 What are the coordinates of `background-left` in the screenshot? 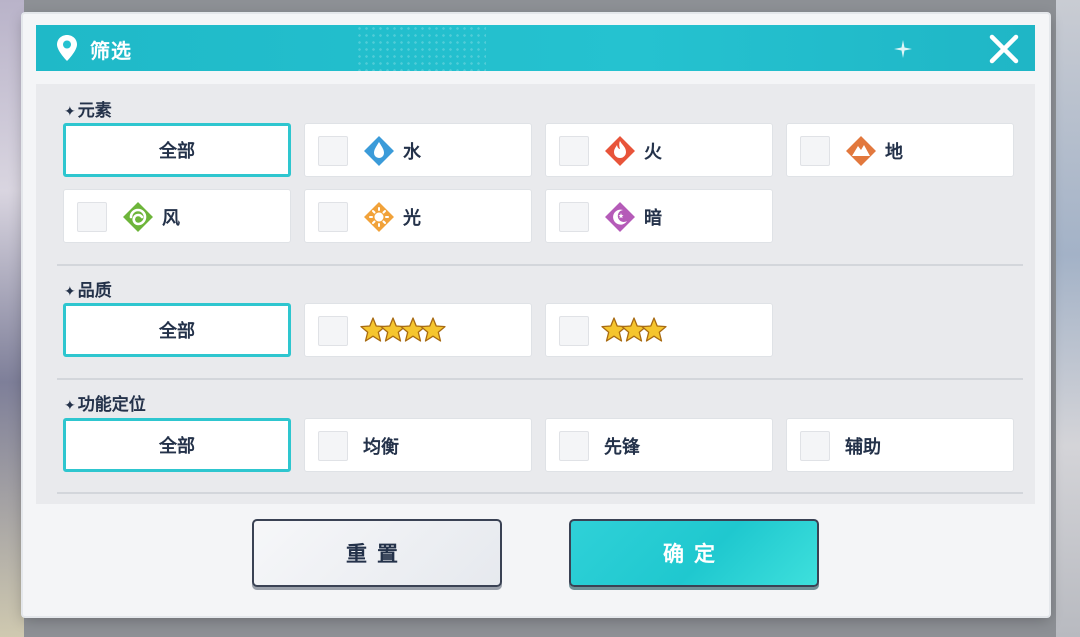 It's located at (12, 318).